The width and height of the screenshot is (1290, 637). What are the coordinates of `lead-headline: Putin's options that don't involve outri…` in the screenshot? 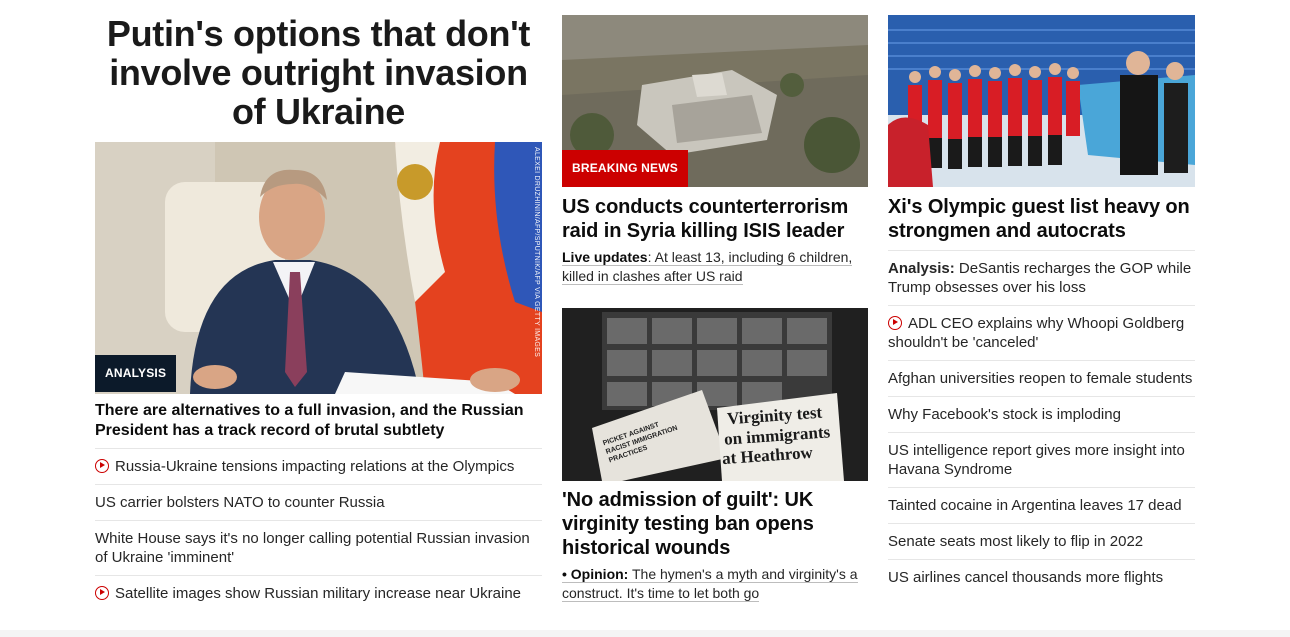 It's located at (318, 72).